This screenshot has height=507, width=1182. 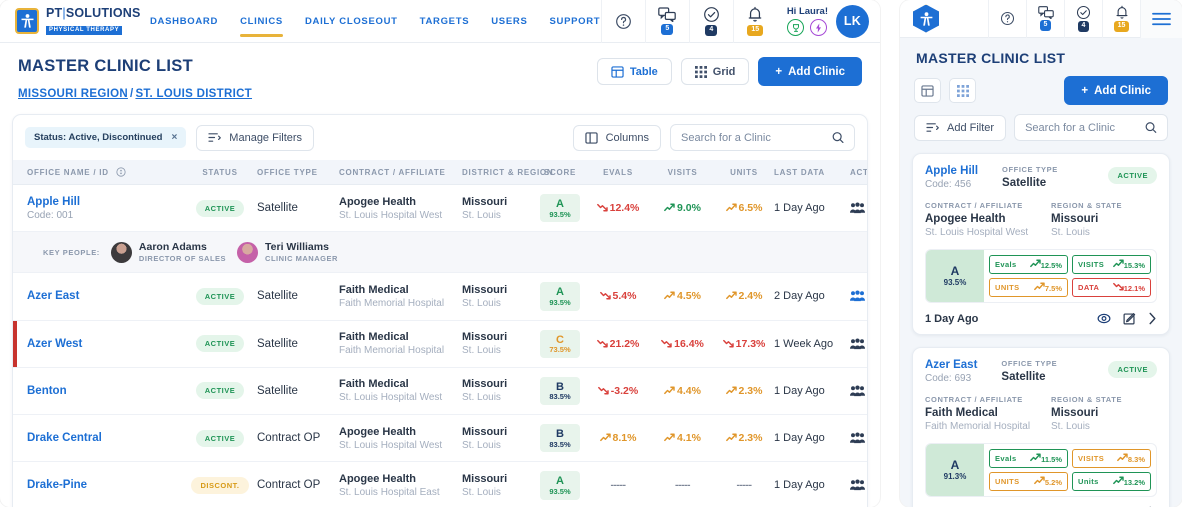 What do you see at coordinates (810, 71) in the screenshot?
I see `add-clinic-button: + Add Clinic` at bounding box center [810, 71].